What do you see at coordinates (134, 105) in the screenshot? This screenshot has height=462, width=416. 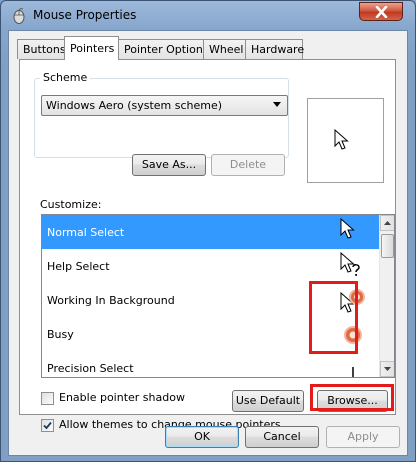 I see `scheme-dropdown-value: Windows Aero (system scheme)` at bounding box center [134, 105].